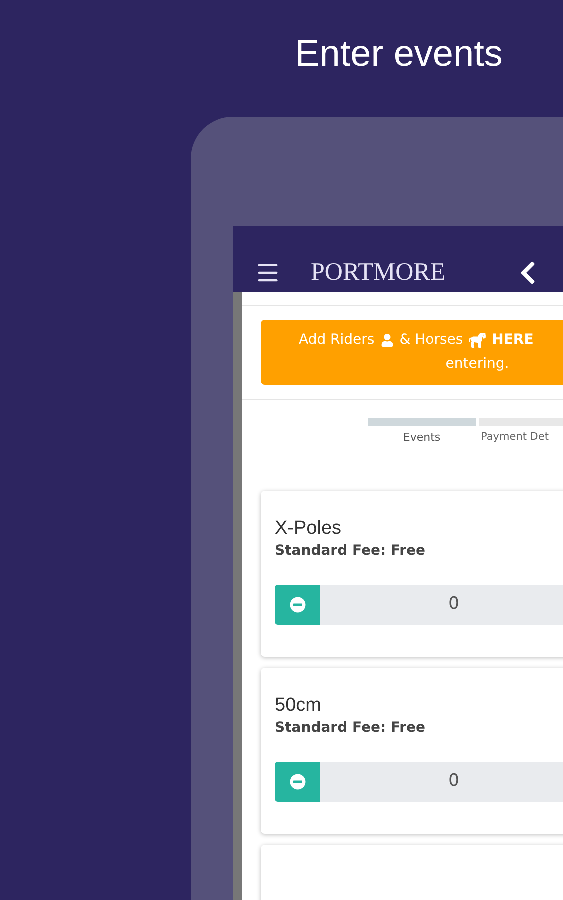  What do you see at coordinates (432, 340) in the screenshot?
I see `banner-text: & Horses` at bounding box center [432, 340].